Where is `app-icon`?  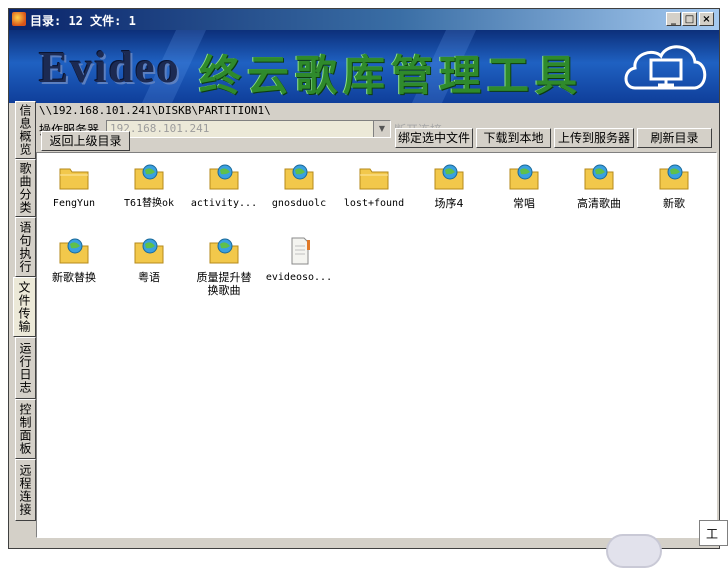 app-icon is located at coordinates (19, 19).